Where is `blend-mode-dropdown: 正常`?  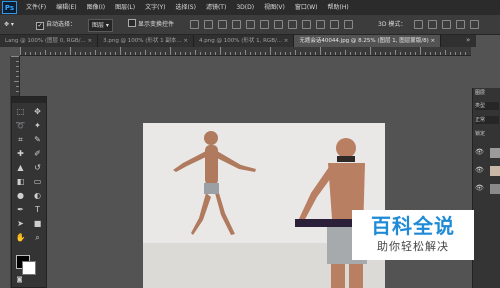
blend-mode-dropdown: 正常 is located at coordinates (487, 120).